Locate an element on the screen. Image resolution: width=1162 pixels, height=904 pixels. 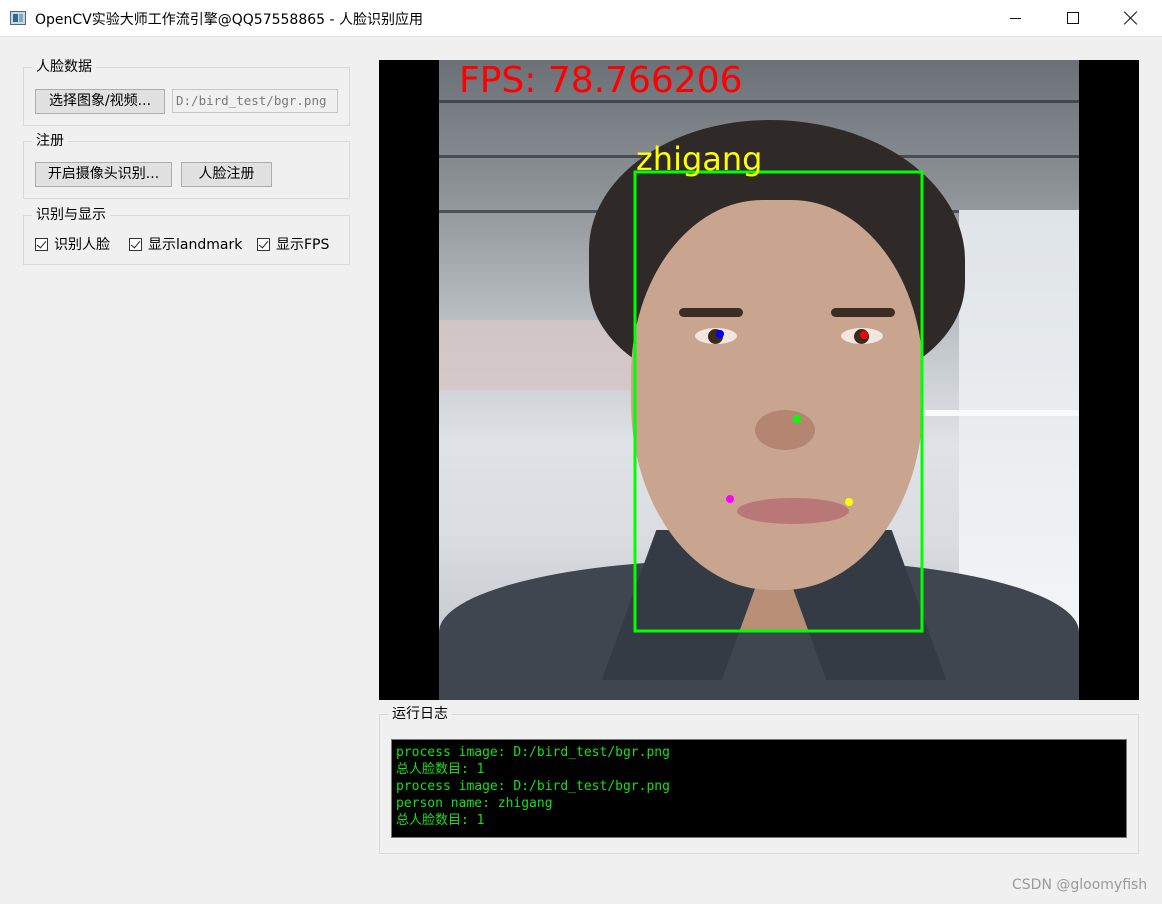
recognition-display-group-title: 识别与显示 is located at coordinates (71, 215).